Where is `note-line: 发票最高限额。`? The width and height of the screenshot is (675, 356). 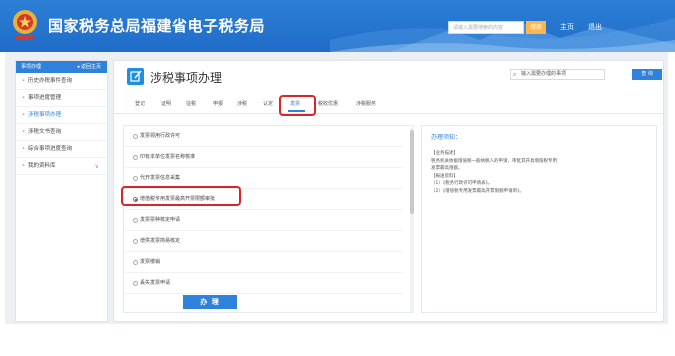 note-line: 发票最高限额。 is located at coordinates (447, 168).